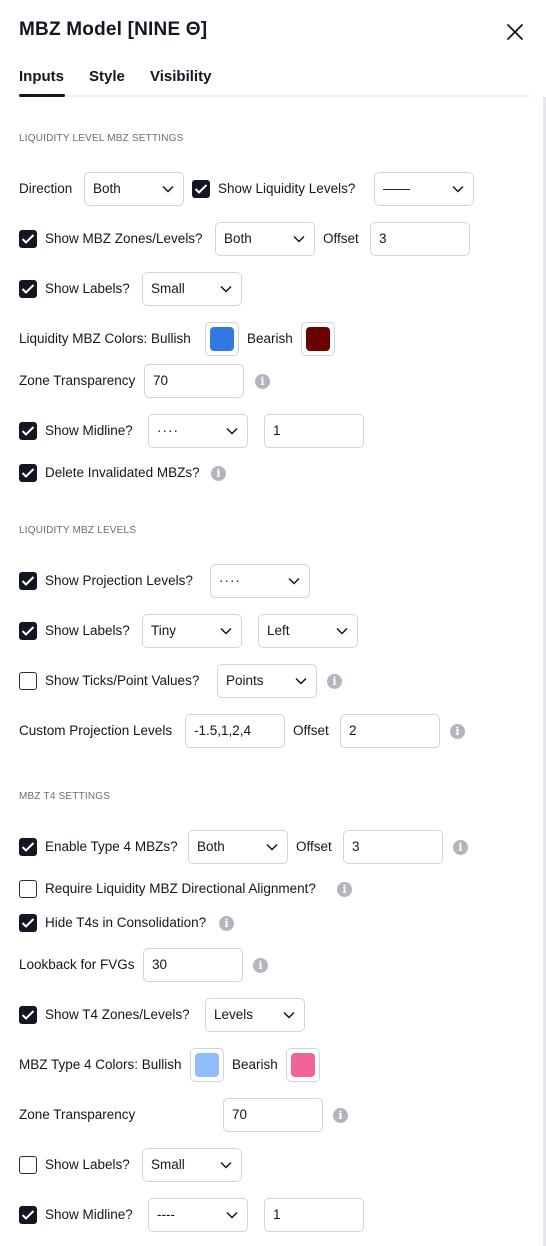 Image resolution: width=546 pixels, height=1246 pixels. Describe the element at coordinates (192, 289) in the screenshot. I see `label-size-select: Small` at that location.